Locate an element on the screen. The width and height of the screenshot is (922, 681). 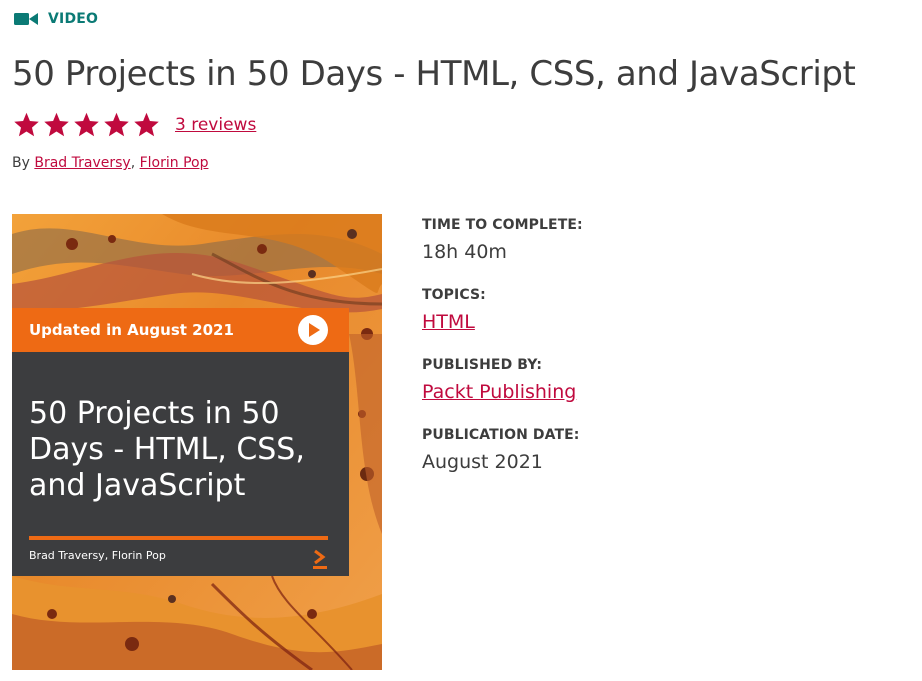
byline: By Brad Traversy, Florin Pop is located at coordinates (110, 163).